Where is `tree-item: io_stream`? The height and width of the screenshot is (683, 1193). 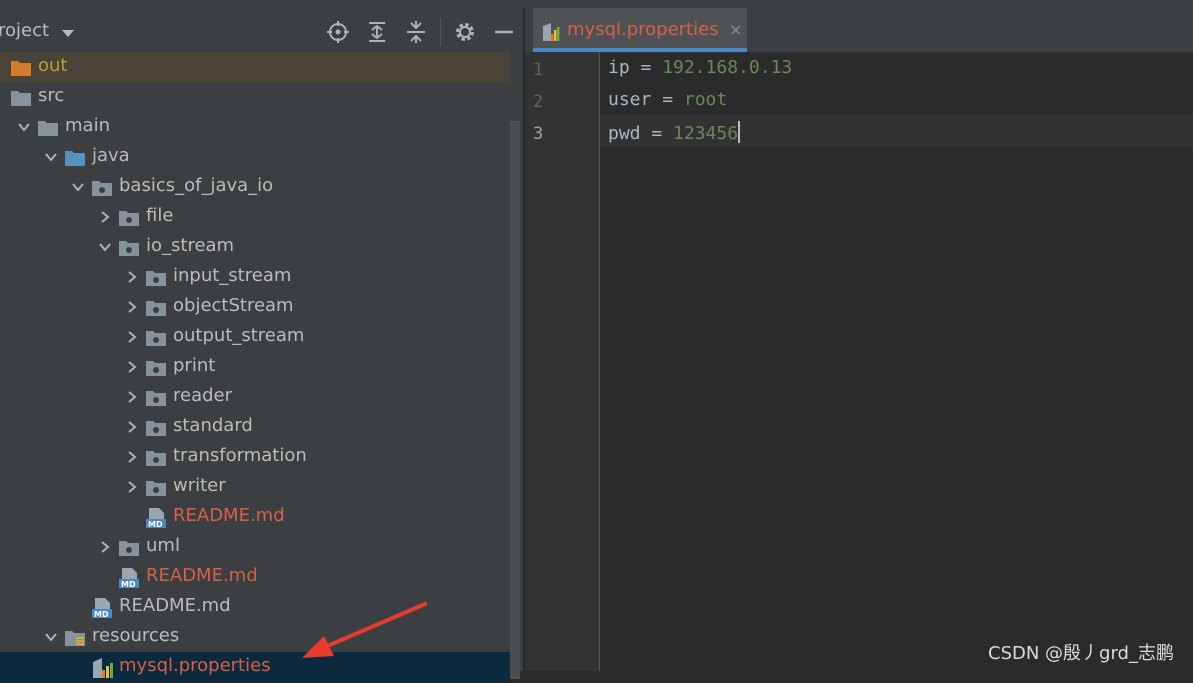
tree-item: io_stream is located at coordinates (255, 247).